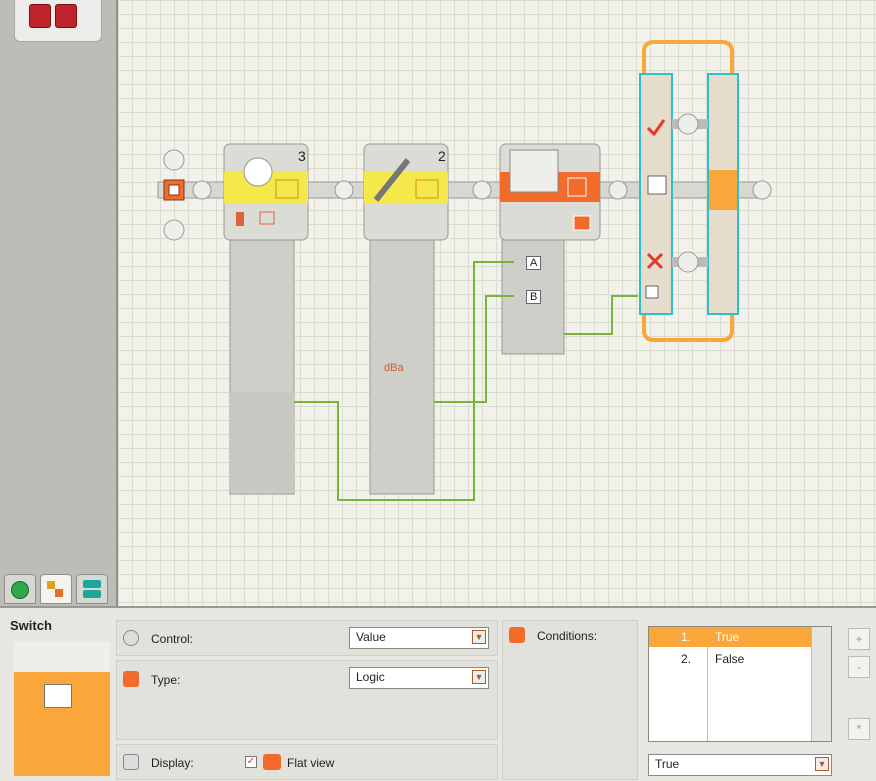 Image resolution: width=876 pixels, height=781 pixels. I want to click on switch-icon, so click(58, 696).